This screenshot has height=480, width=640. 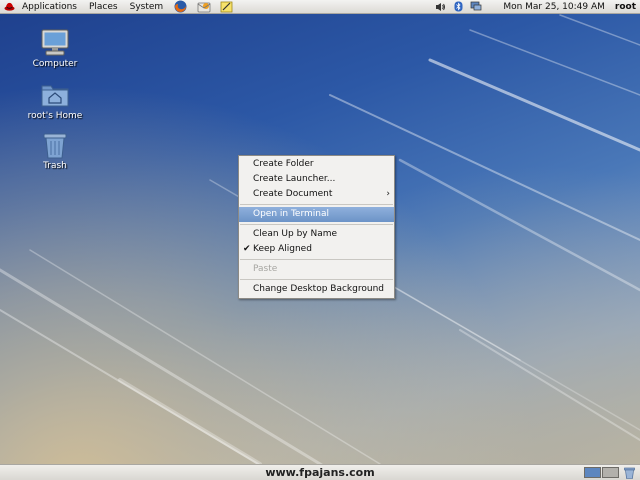 What do you see at coordinates (440, 7) in the screenshot?
I see `volume-icon` at bounding box center [440, 7].